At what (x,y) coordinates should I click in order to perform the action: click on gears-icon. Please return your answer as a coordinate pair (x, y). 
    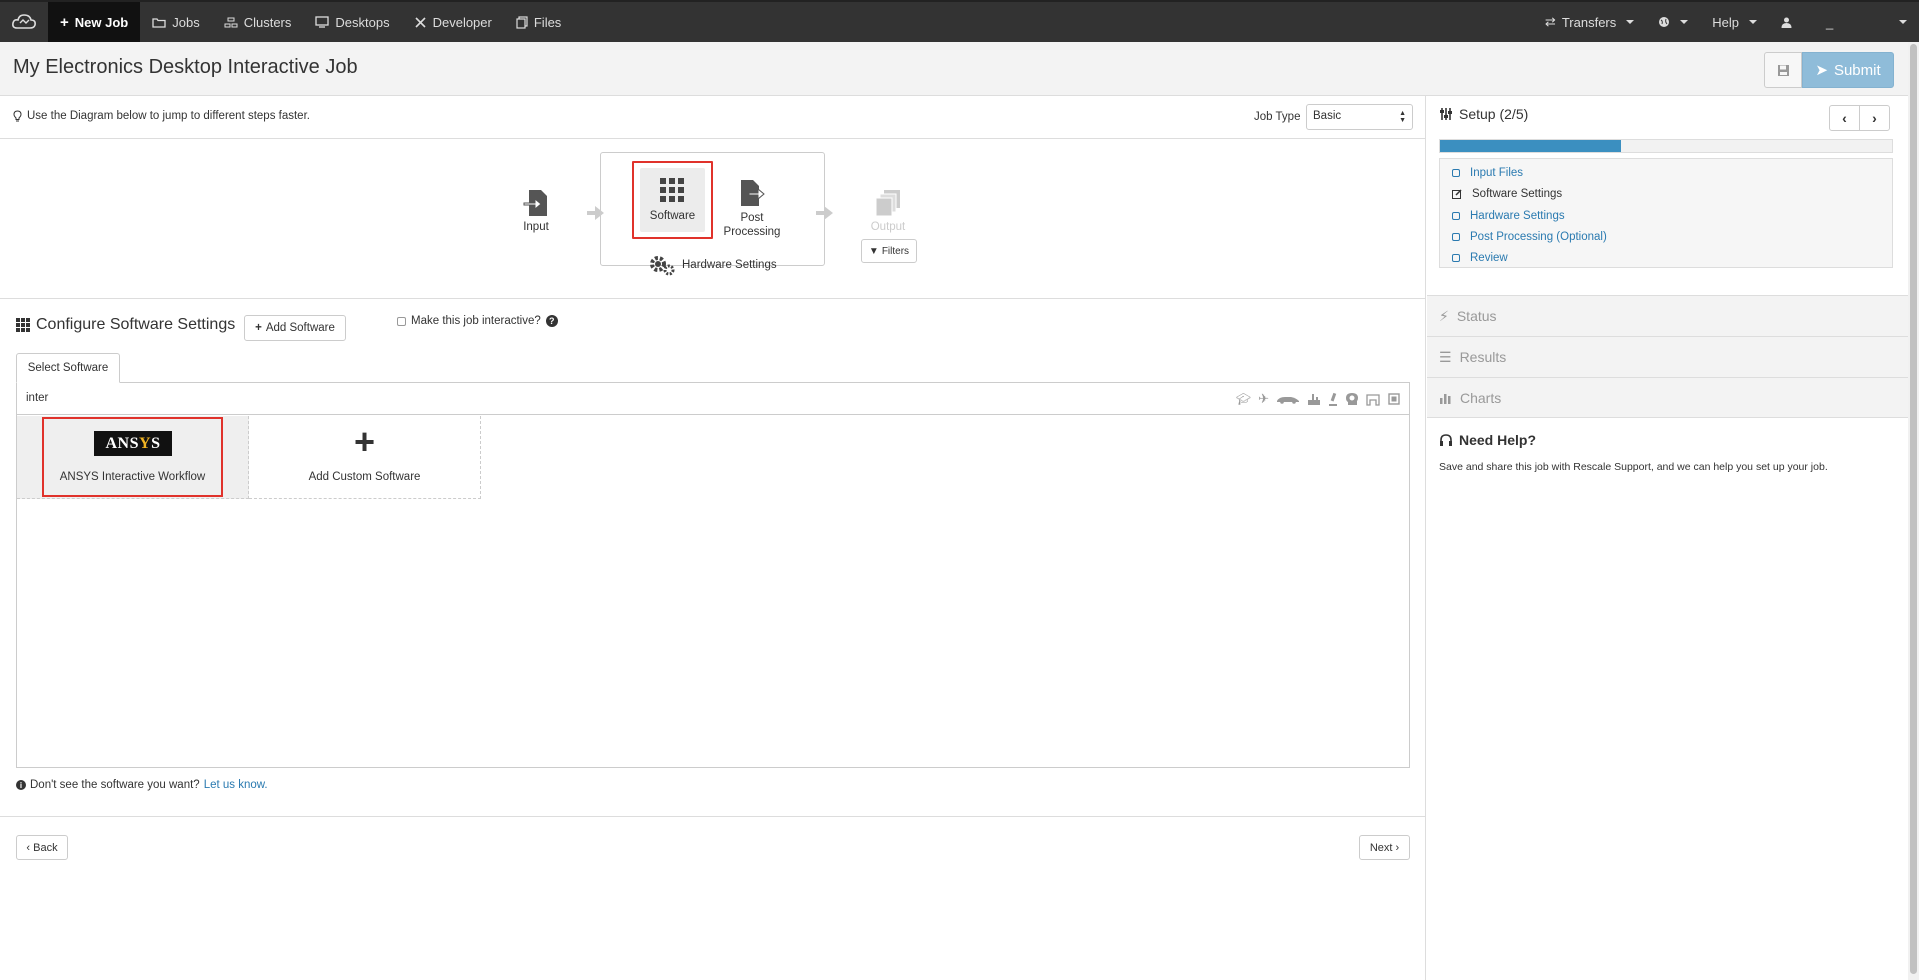
    Looking at the image, I should click on (662, 266).